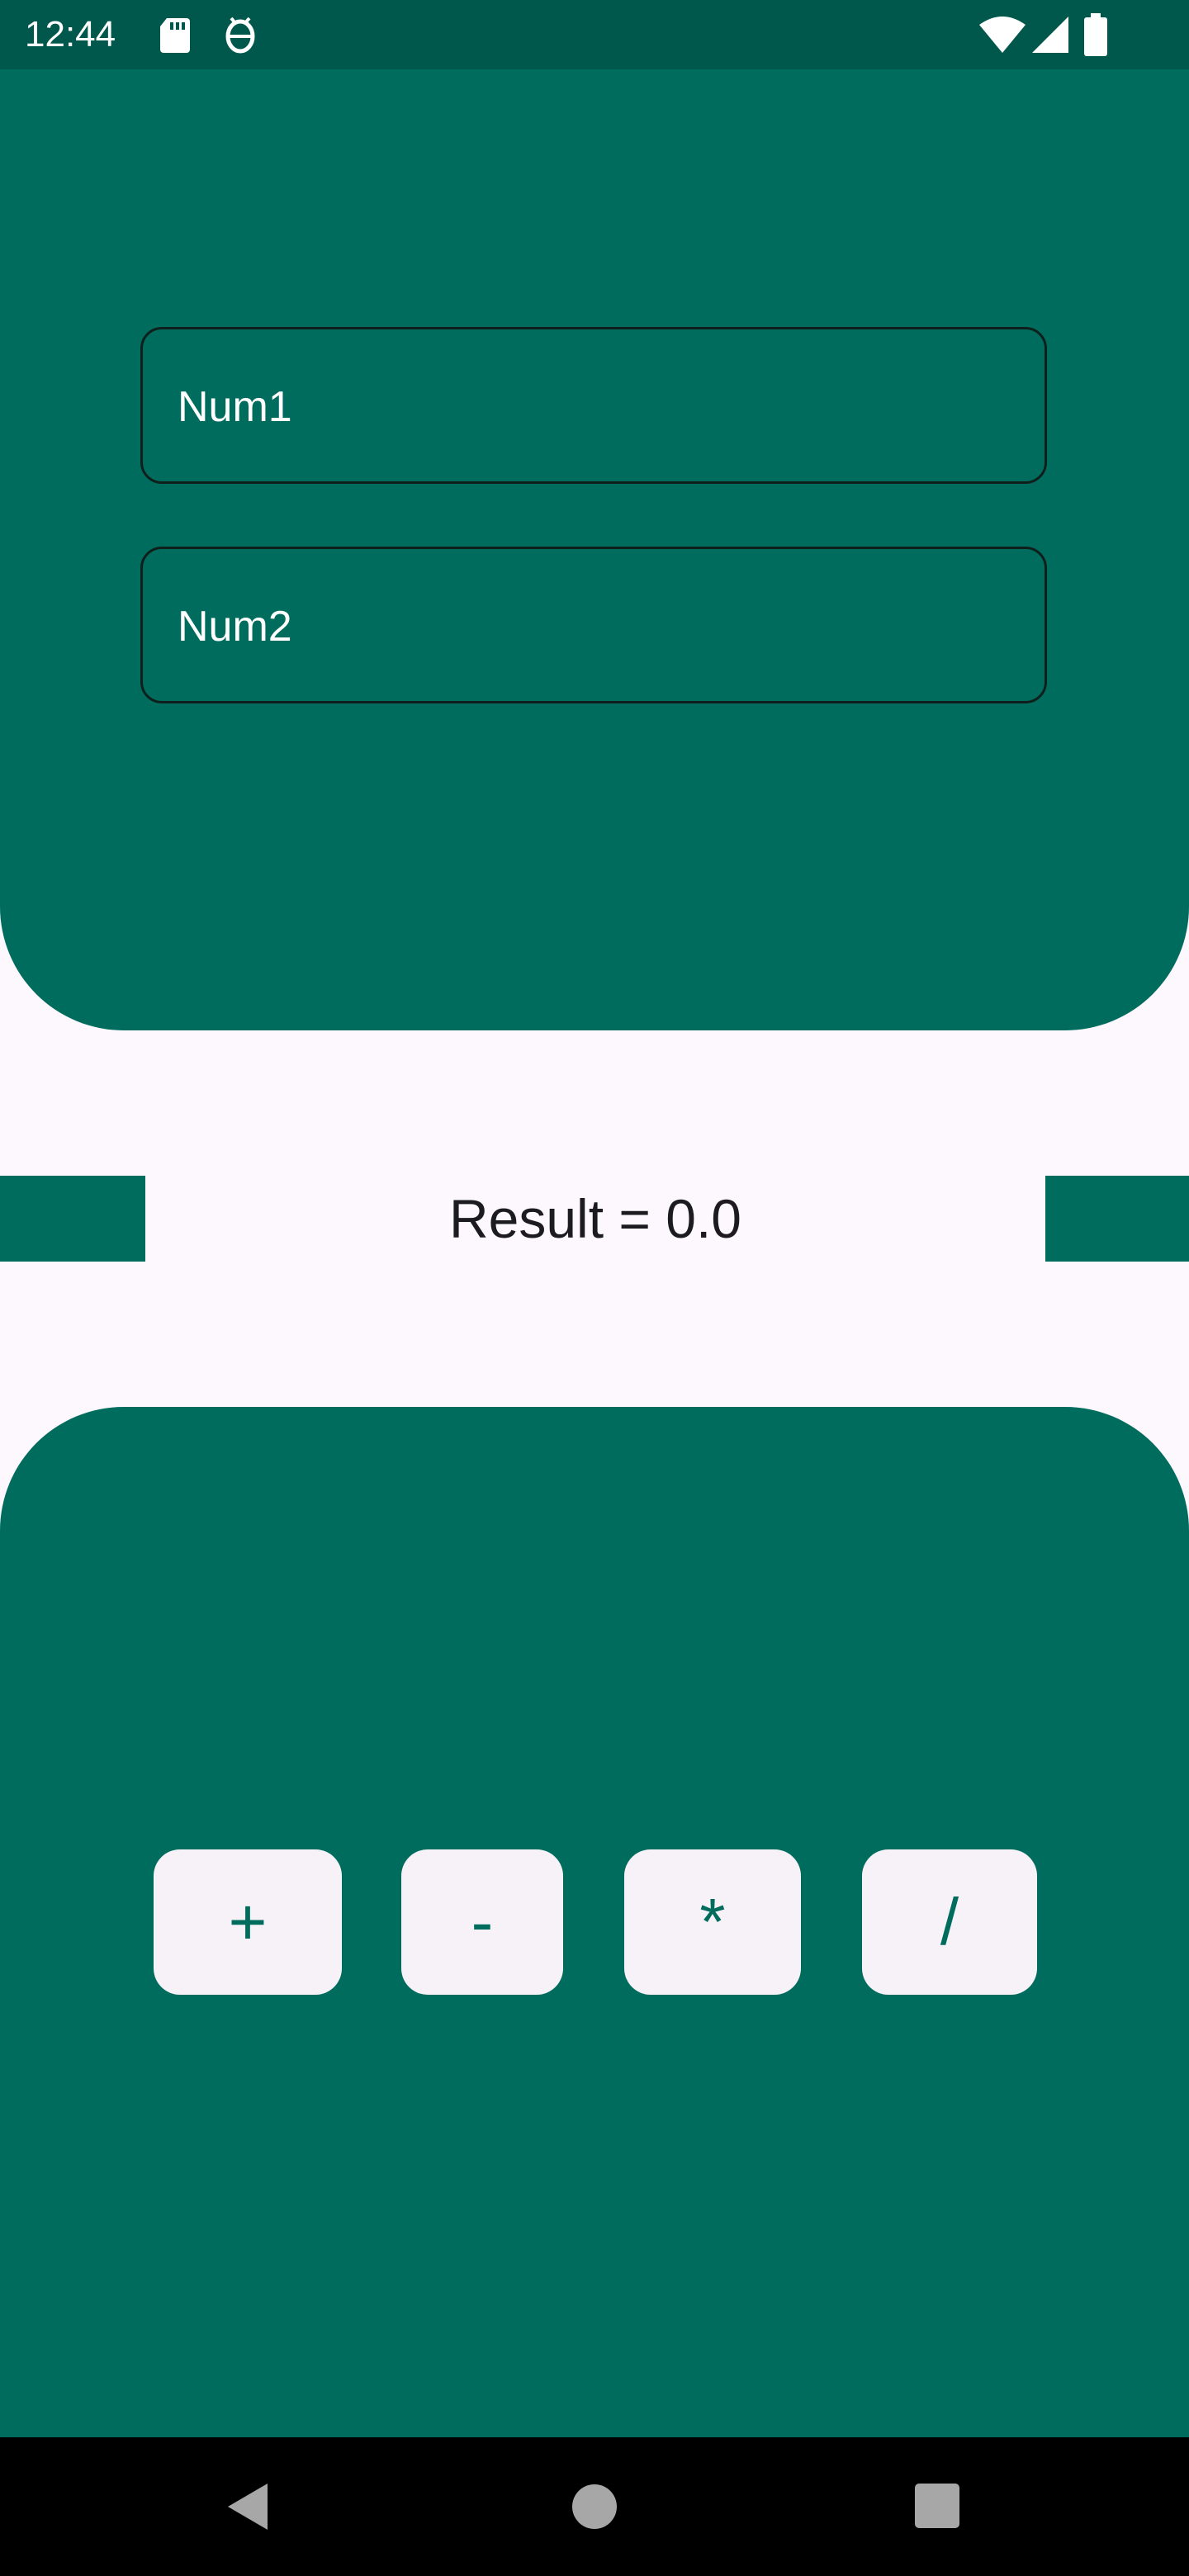 This screenshot has height=2576, width=1189. Describe the element at coordinates (235, 627) in the screenshot. I see `num2-placeholder: Num2` at that location.